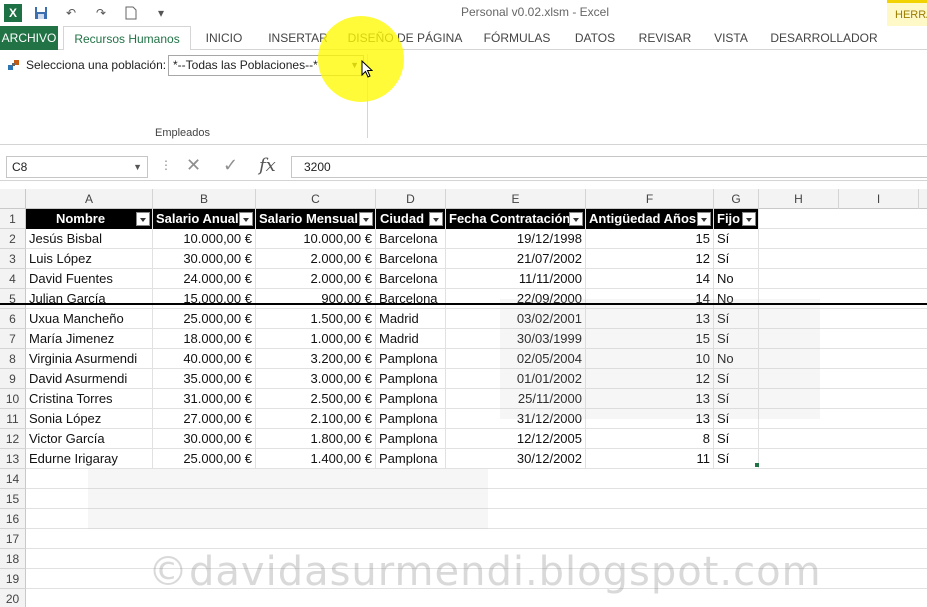  What do you see at coordinates (316, 419) in the screenshot?
I see `table-cell: 2.100,00 €` at bounding box center [316, 419].